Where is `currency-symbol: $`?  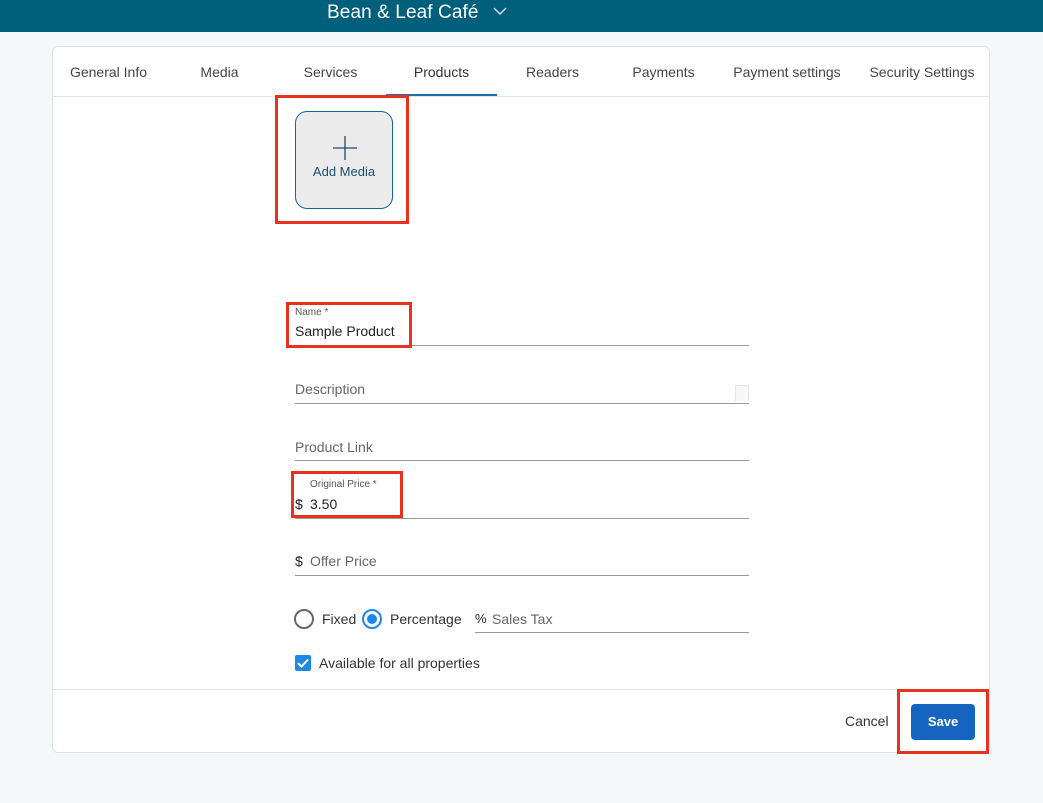 currency-symbol: $ is located at coordinates (299, 504).